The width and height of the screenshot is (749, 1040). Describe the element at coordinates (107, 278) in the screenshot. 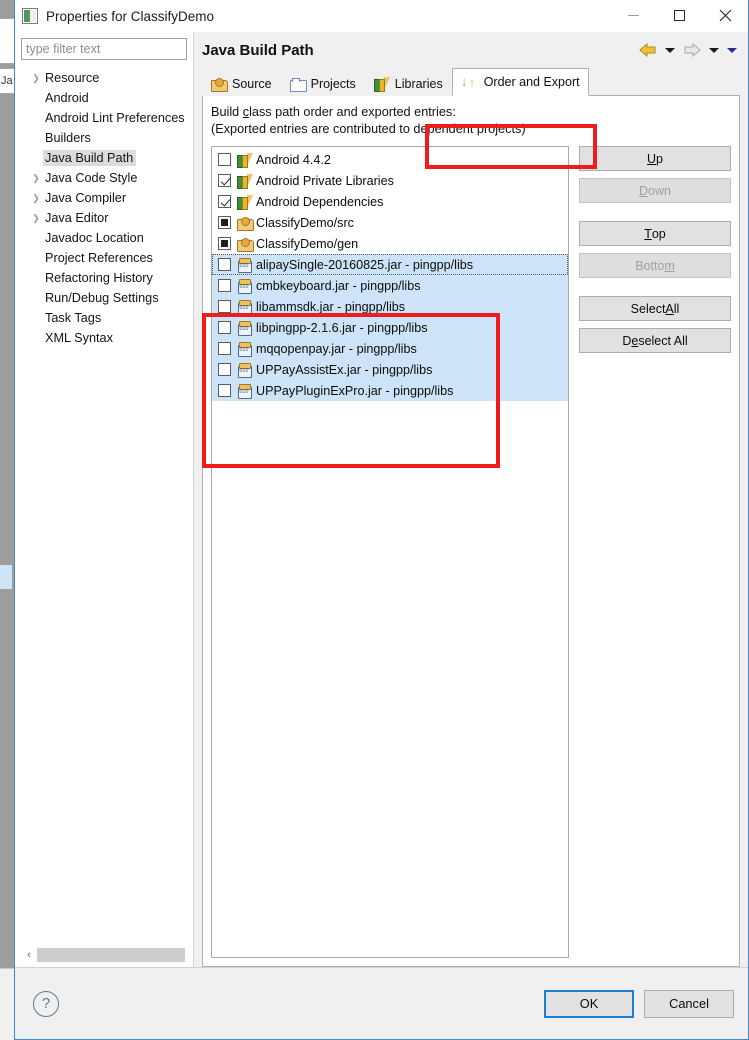

I see `sidebar-item-refactoring-history: ❯Refactoring History` at that location.